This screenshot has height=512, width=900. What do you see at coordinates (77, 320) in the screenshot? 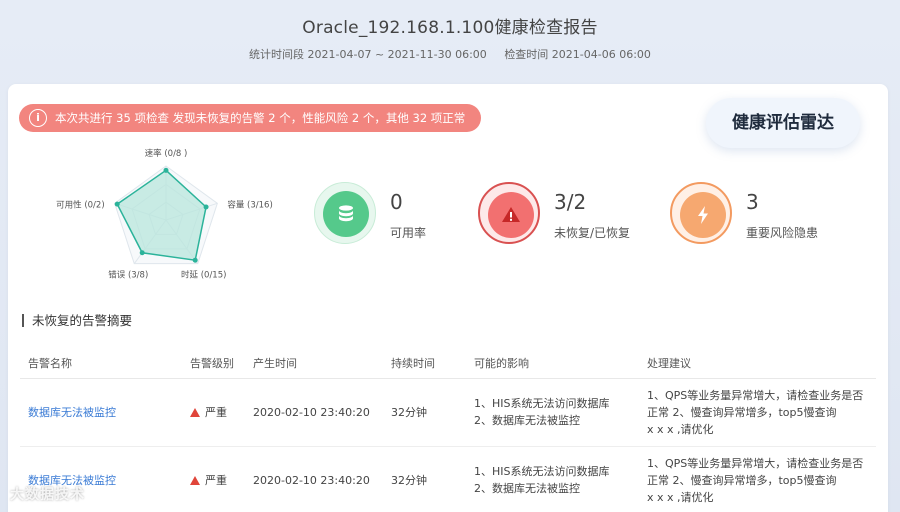
I see `section-title: 未恢复的告警摘要` at bounding box center [77, 320].